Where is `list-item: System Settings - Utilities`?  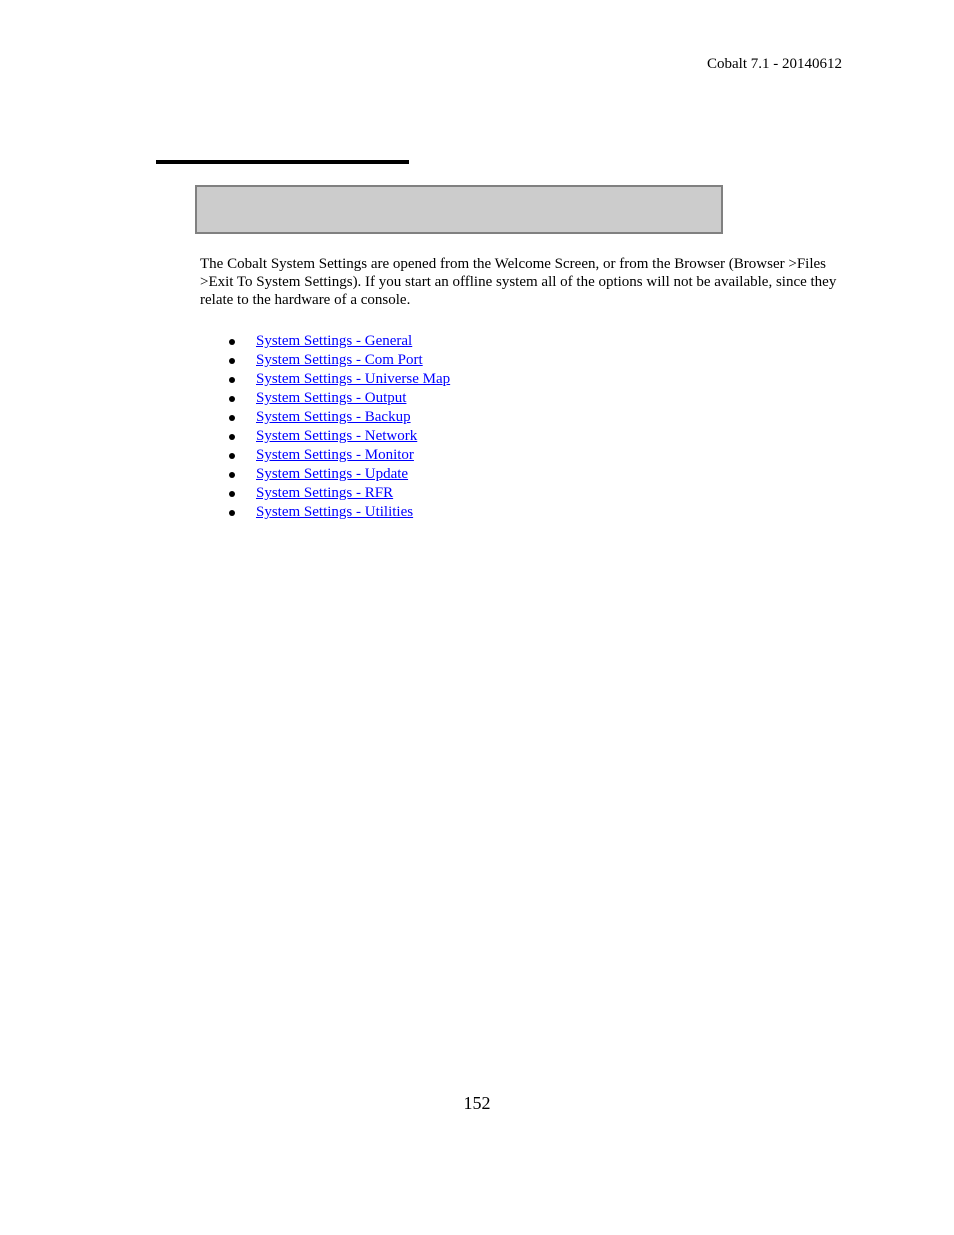
list-item: System Settings - Utilities is located at coordinates (325, 512).